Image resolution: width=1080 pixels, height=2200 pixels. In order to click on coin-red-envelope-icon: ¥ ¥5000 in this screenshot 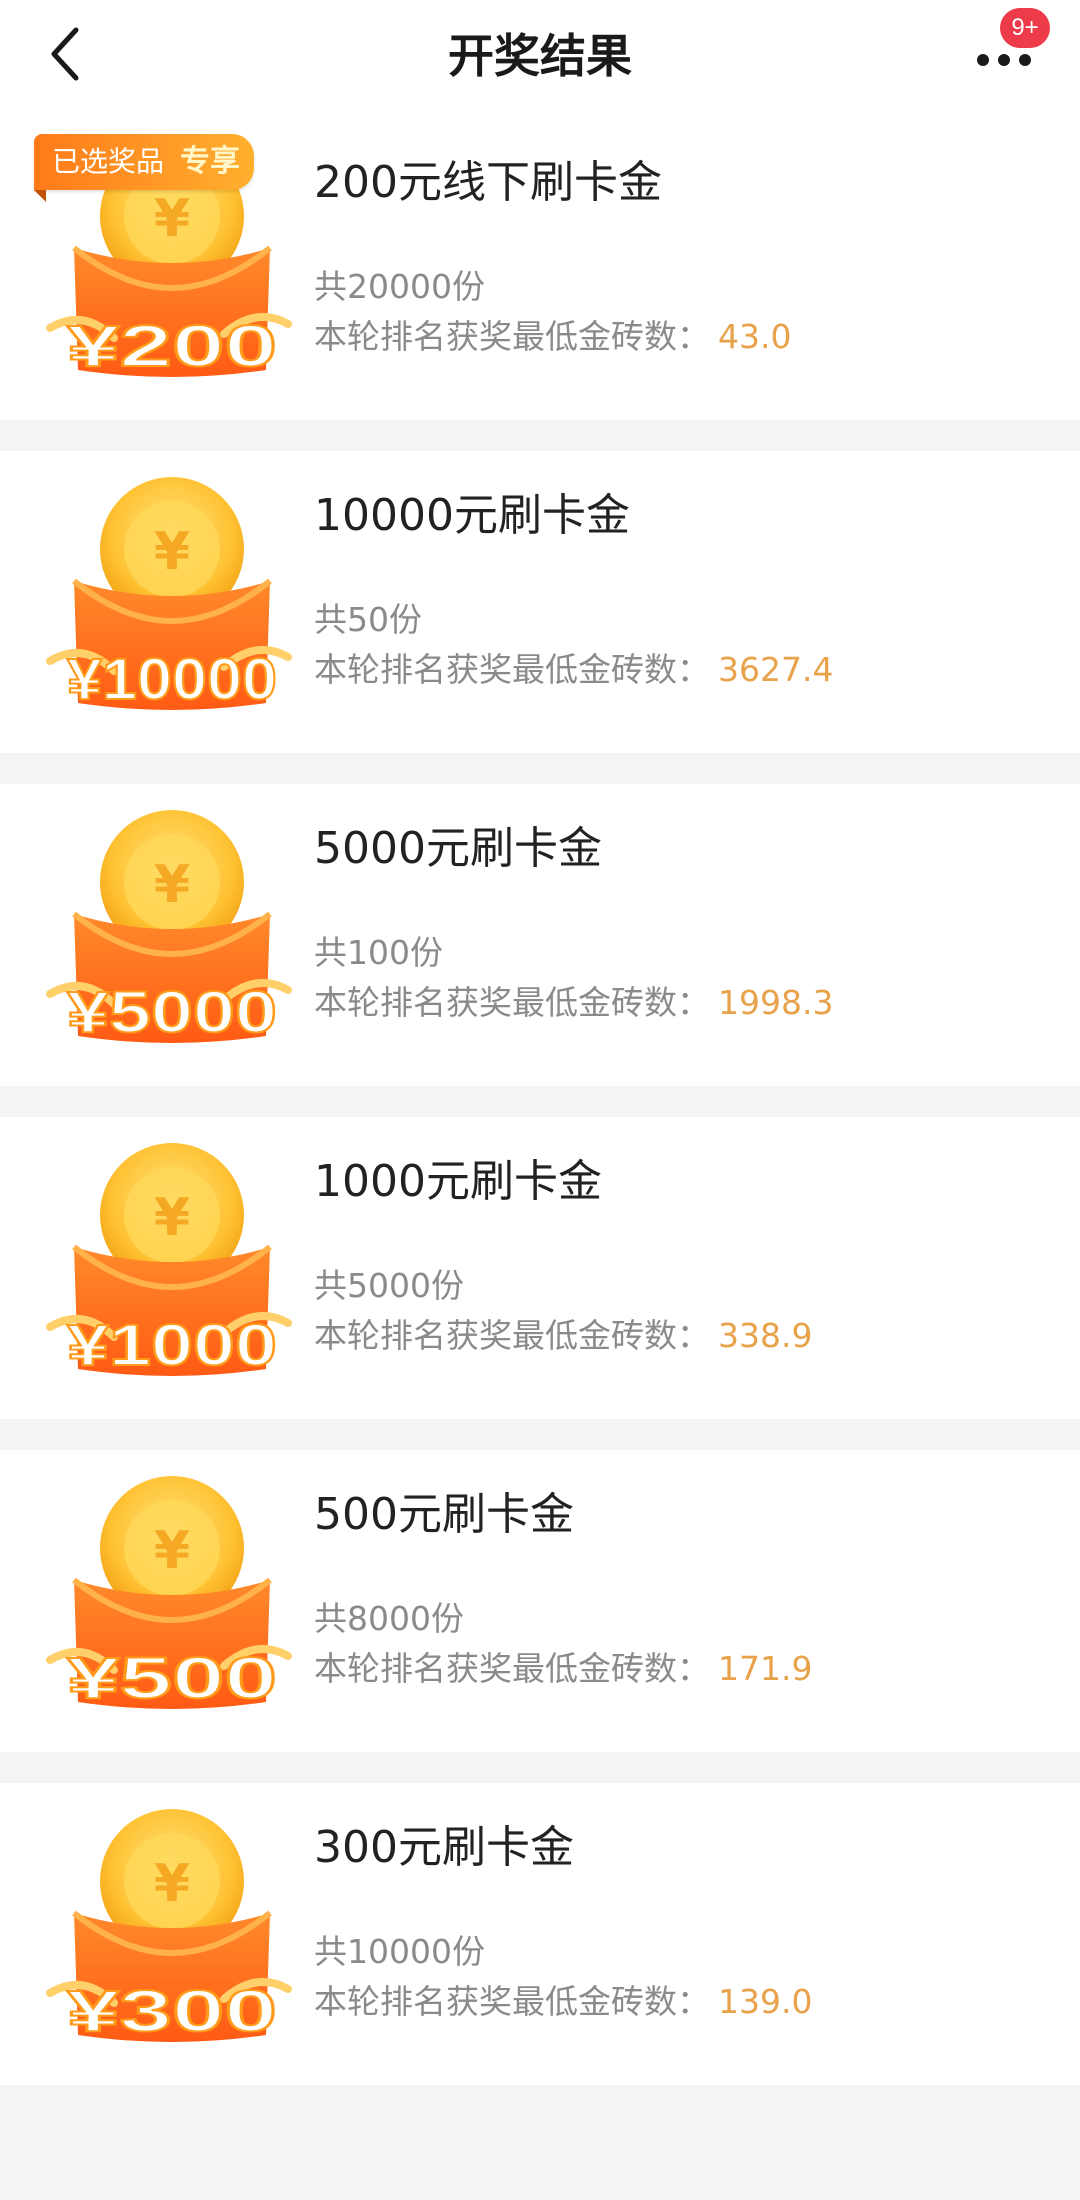, I will do `click(169, 928)`.